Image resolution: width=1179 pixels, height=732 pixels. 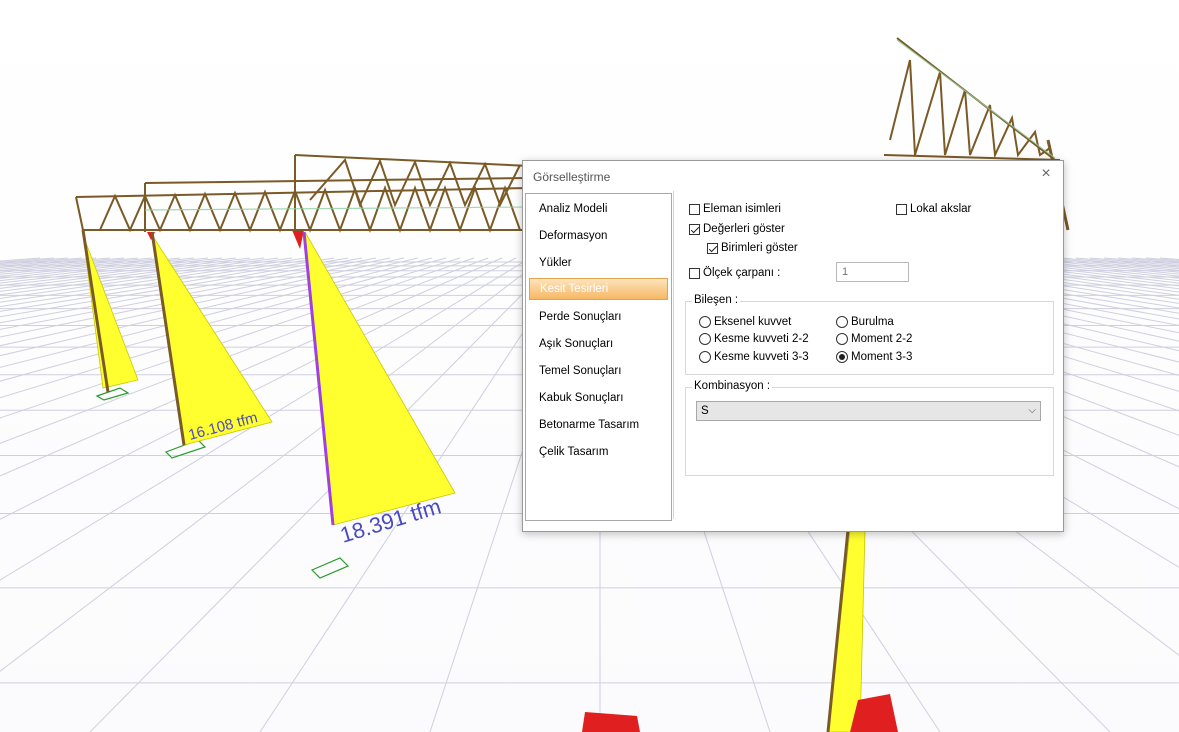 I want to click on nav-item-kabuk-sonuclari: Kabuk Sonuçları, so click(x=598, y=398).